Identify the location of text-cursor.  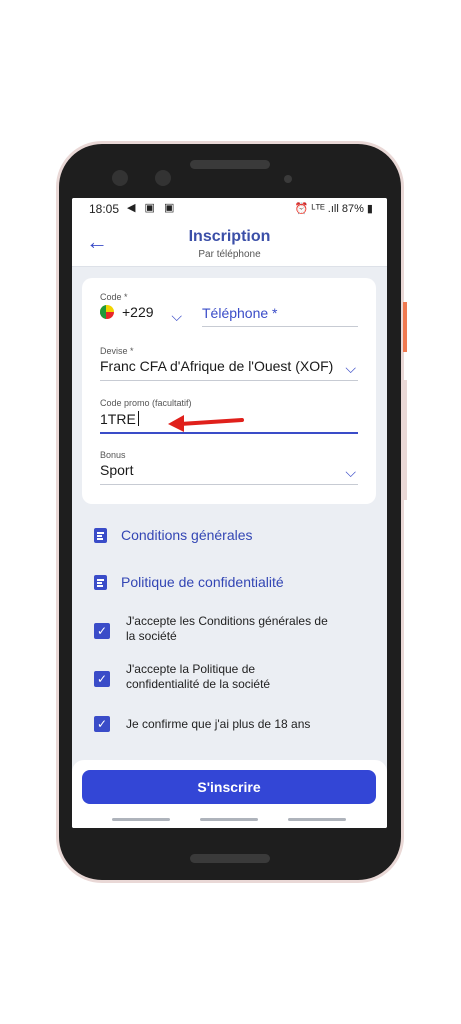
(138, 418).